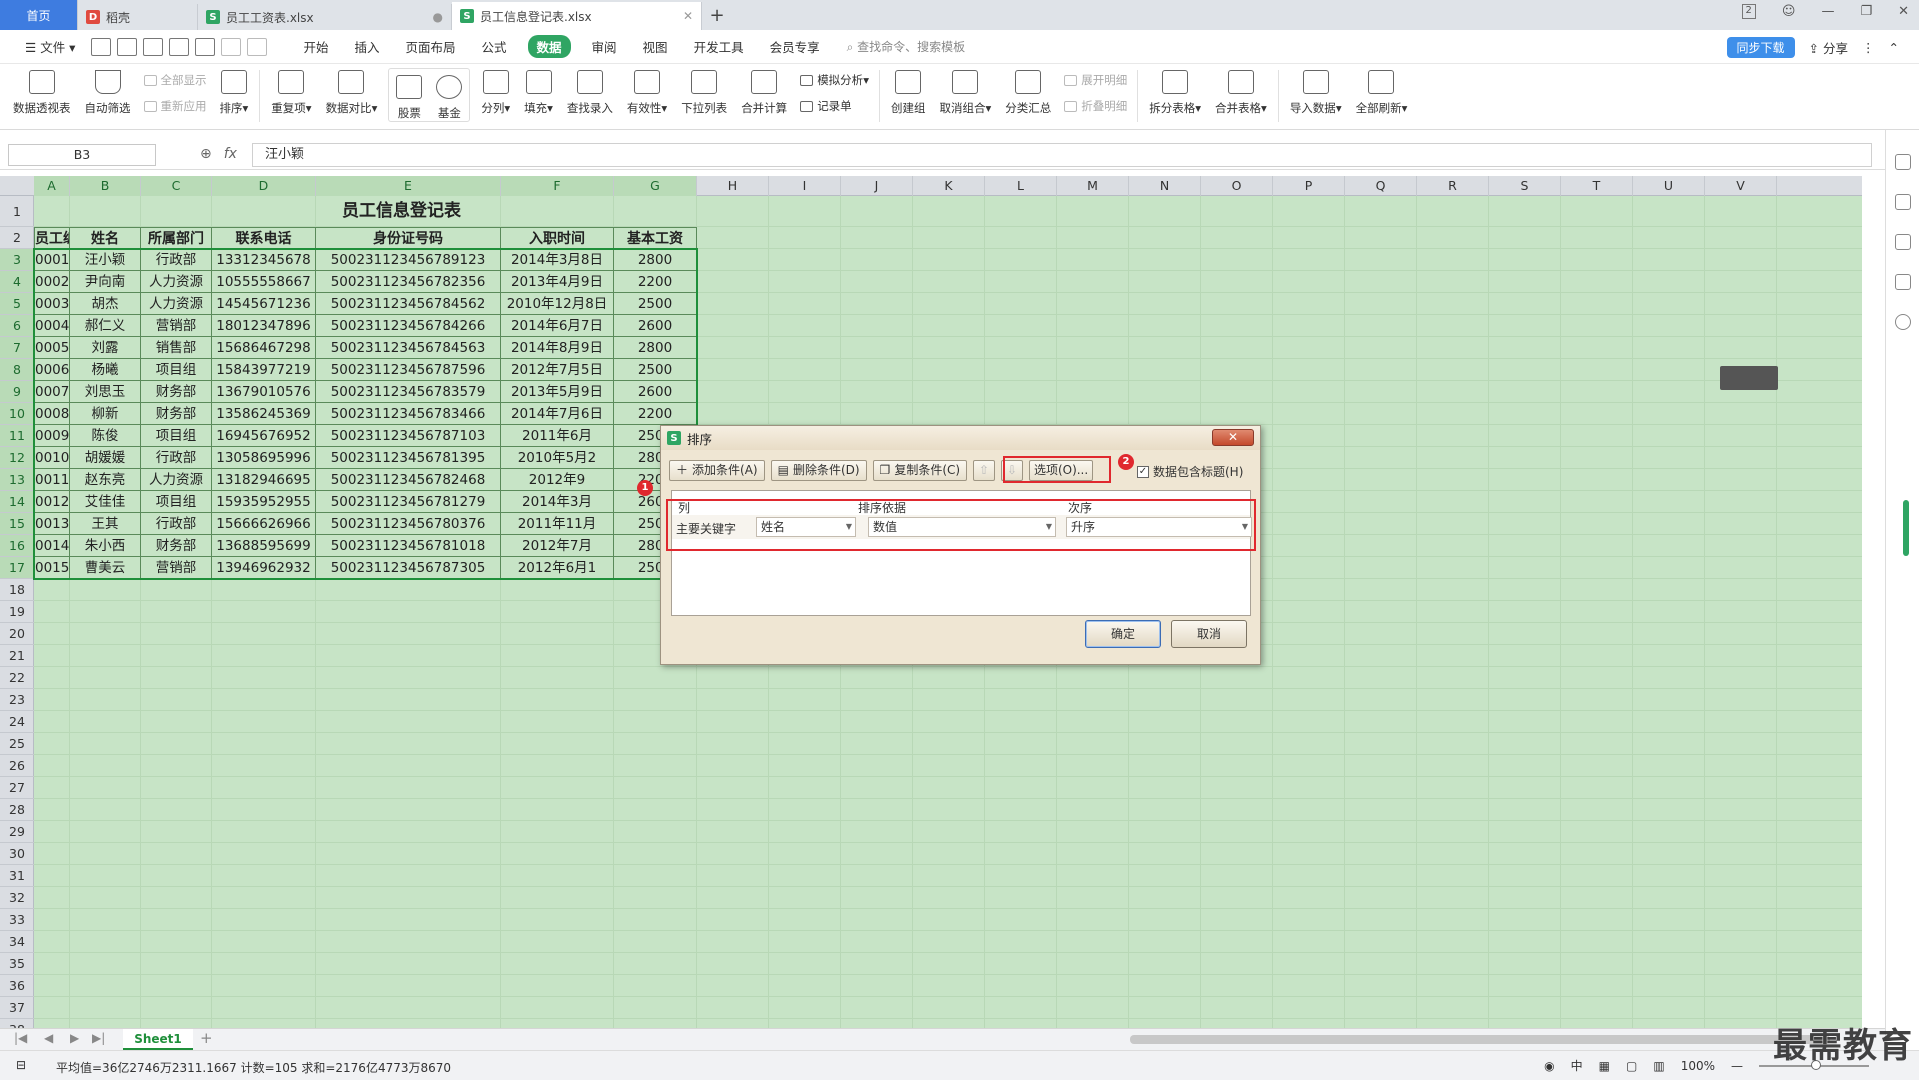 Image resolution: width=1919 pixels, height=1080 pixels. I want to click on what-if-button: 模拟分析▾, so click(834, 80).